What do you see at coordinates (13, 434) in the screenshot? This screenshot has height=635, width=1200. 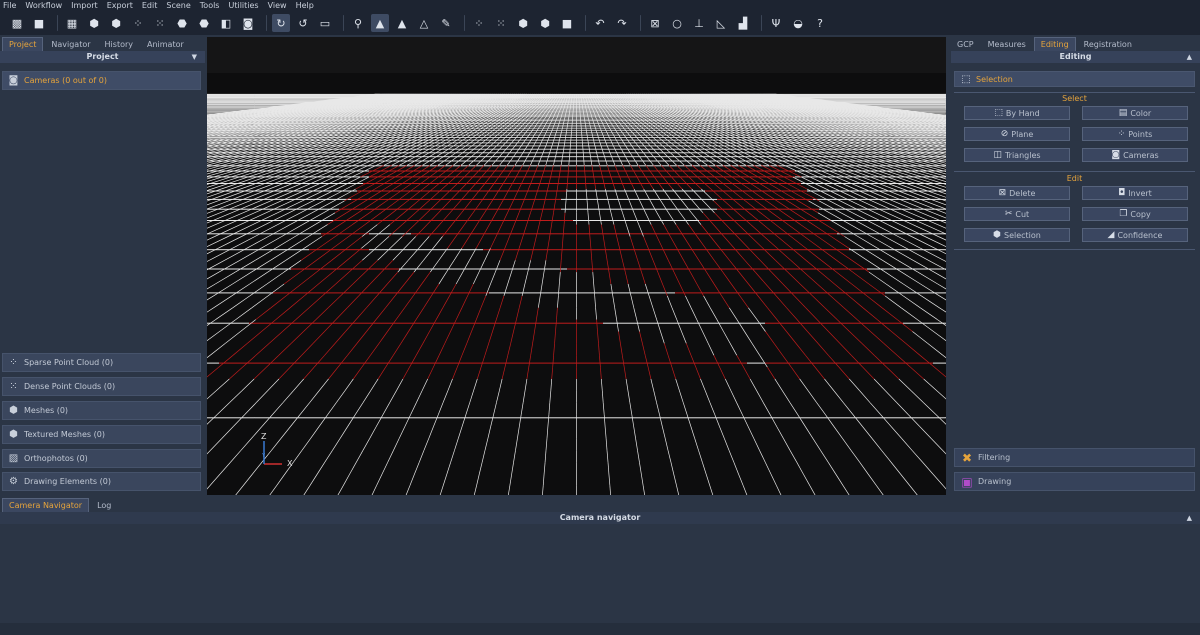 I see `textured-mesh-icon: ⬢` at bounding box center [13, 434].